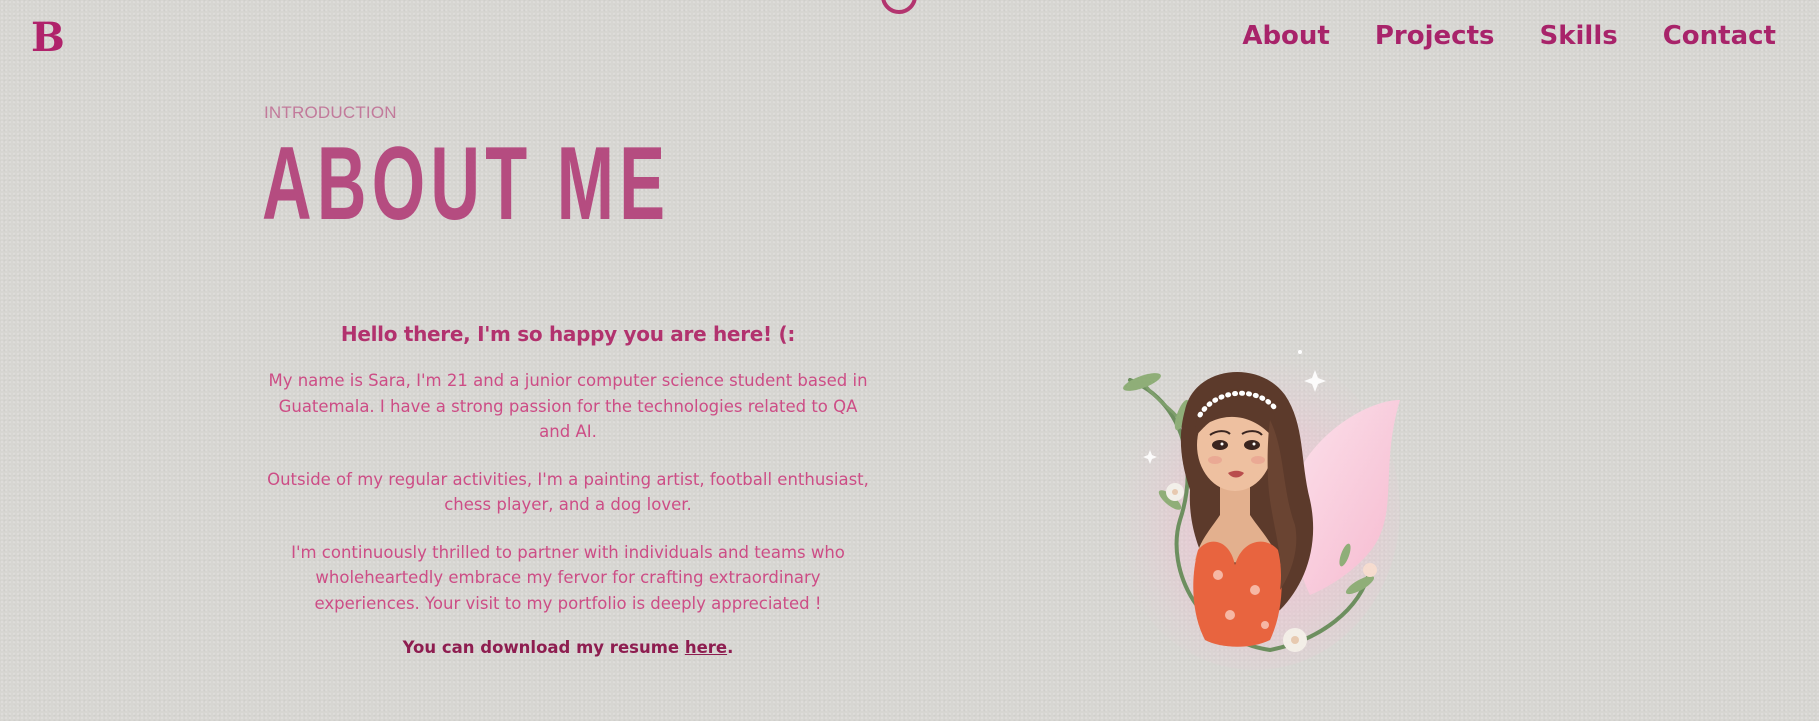 The image size is (1819, 721). I want to click on resume-line: You can download my resume here., so click(568, 647).